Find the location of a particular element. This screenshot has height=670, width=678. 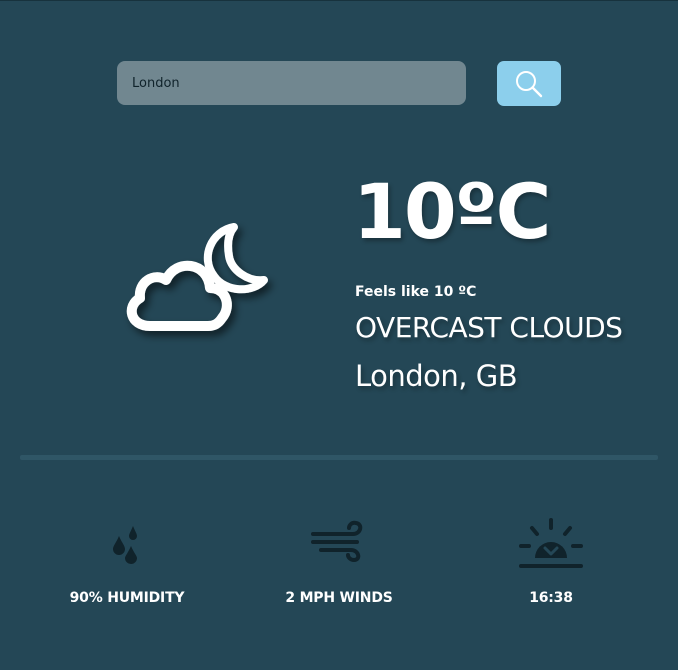

sunset-icon is located at coordinates (551, 543).